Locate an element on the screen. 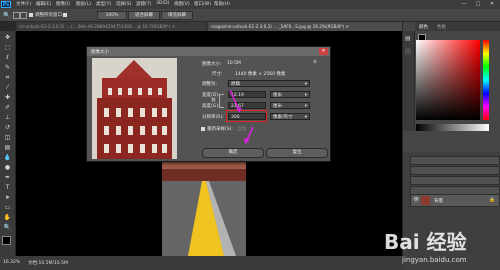 This screenshot has width=500, height=270. move-tool-icon: ✥ is located at coordinates (7, 37).